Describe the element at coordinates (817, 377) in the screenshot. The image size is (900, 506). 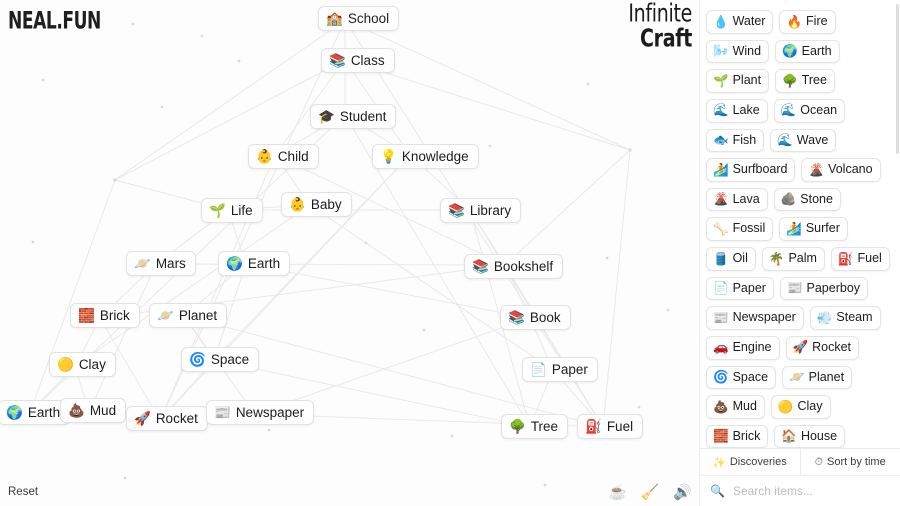
I see `sidebar-item: 🪐 Planet` at that location.